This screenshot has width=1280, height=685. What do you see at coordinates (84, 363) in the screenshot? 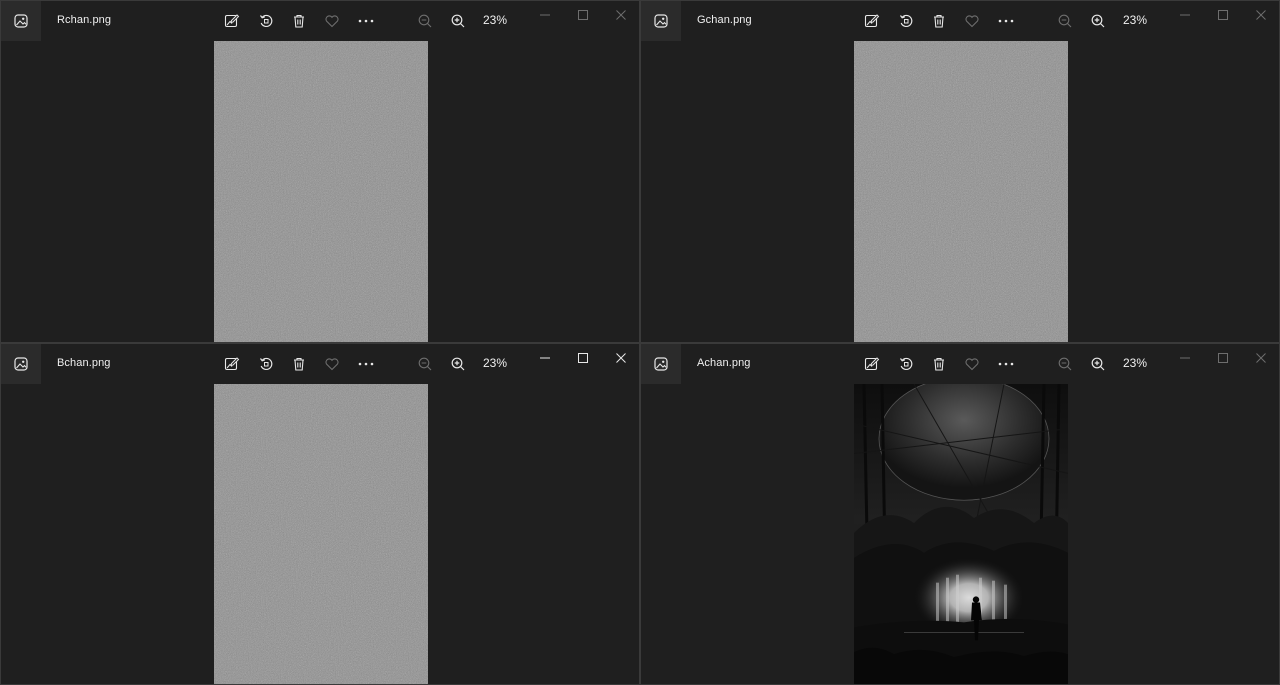
I see `file-name: Bchan.png` at bounding box center [84, 363].